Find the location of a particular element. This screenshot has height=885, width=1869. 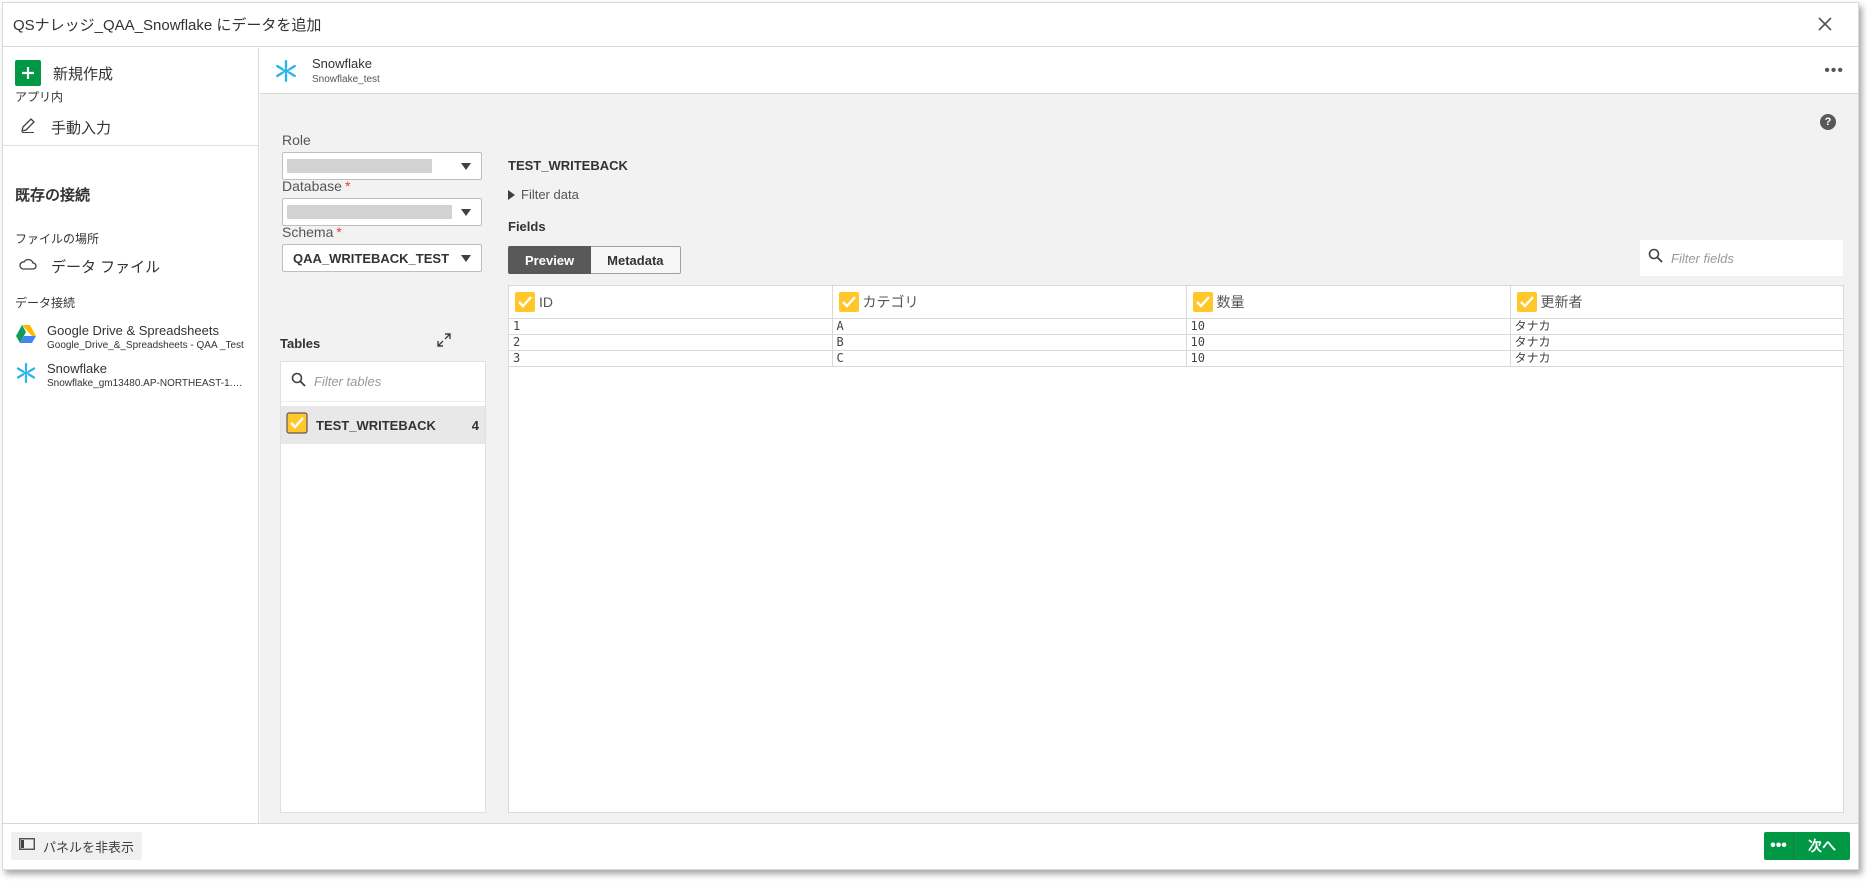

connection-sub: Snowflake_gm13480.AP-NORTHEAST-1.AWS is located at coordinates (147, 383).